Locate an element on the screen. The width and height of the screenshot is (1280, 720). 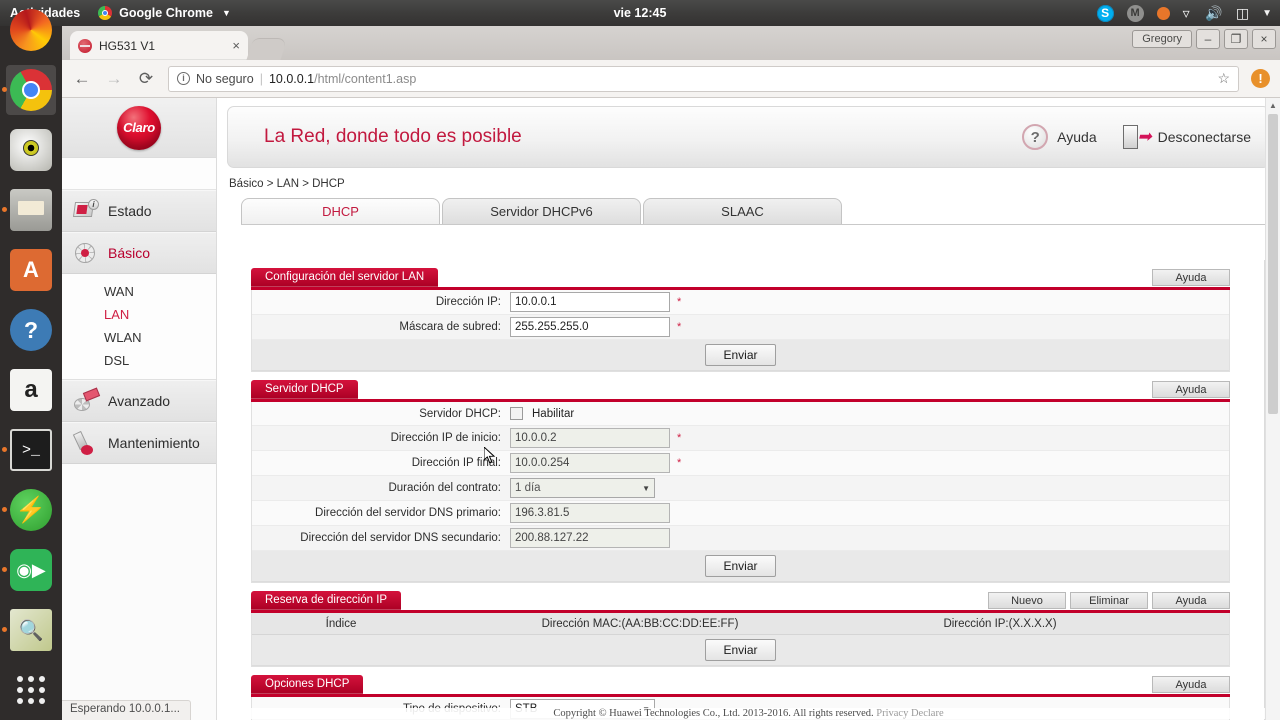
subnet-mask-input is located at coordinates (590, 327).